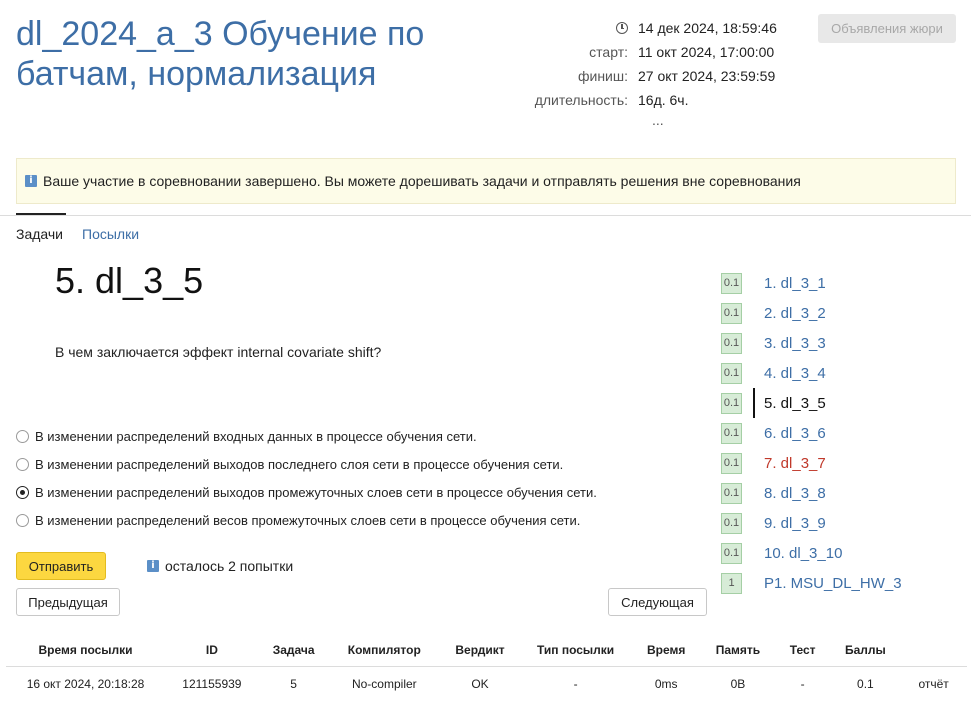  I want to click on tab-problems: Задачи, so click(39, 234).